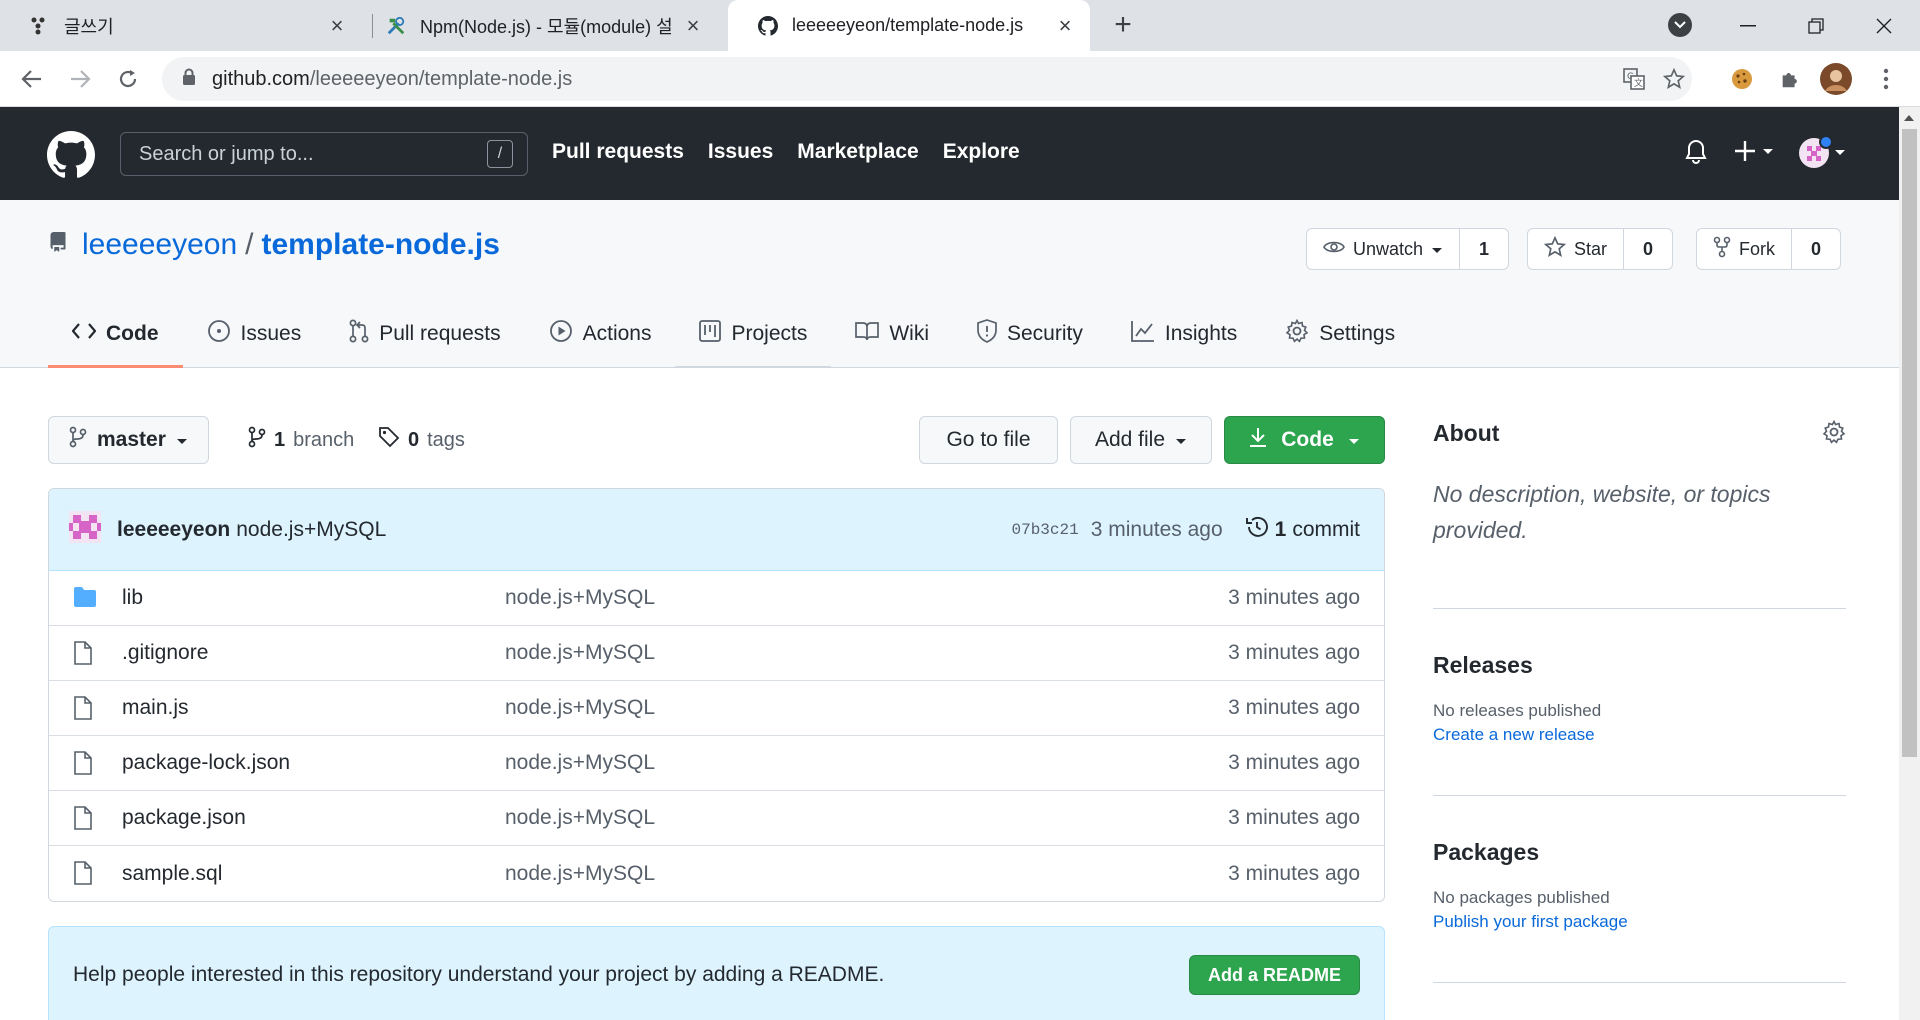 This screenshot has width=1920, height=1020. Describe the element at coordinates (1639, 922) in the screenshot. I see `publish-package-link: Publish your first package` at that location.